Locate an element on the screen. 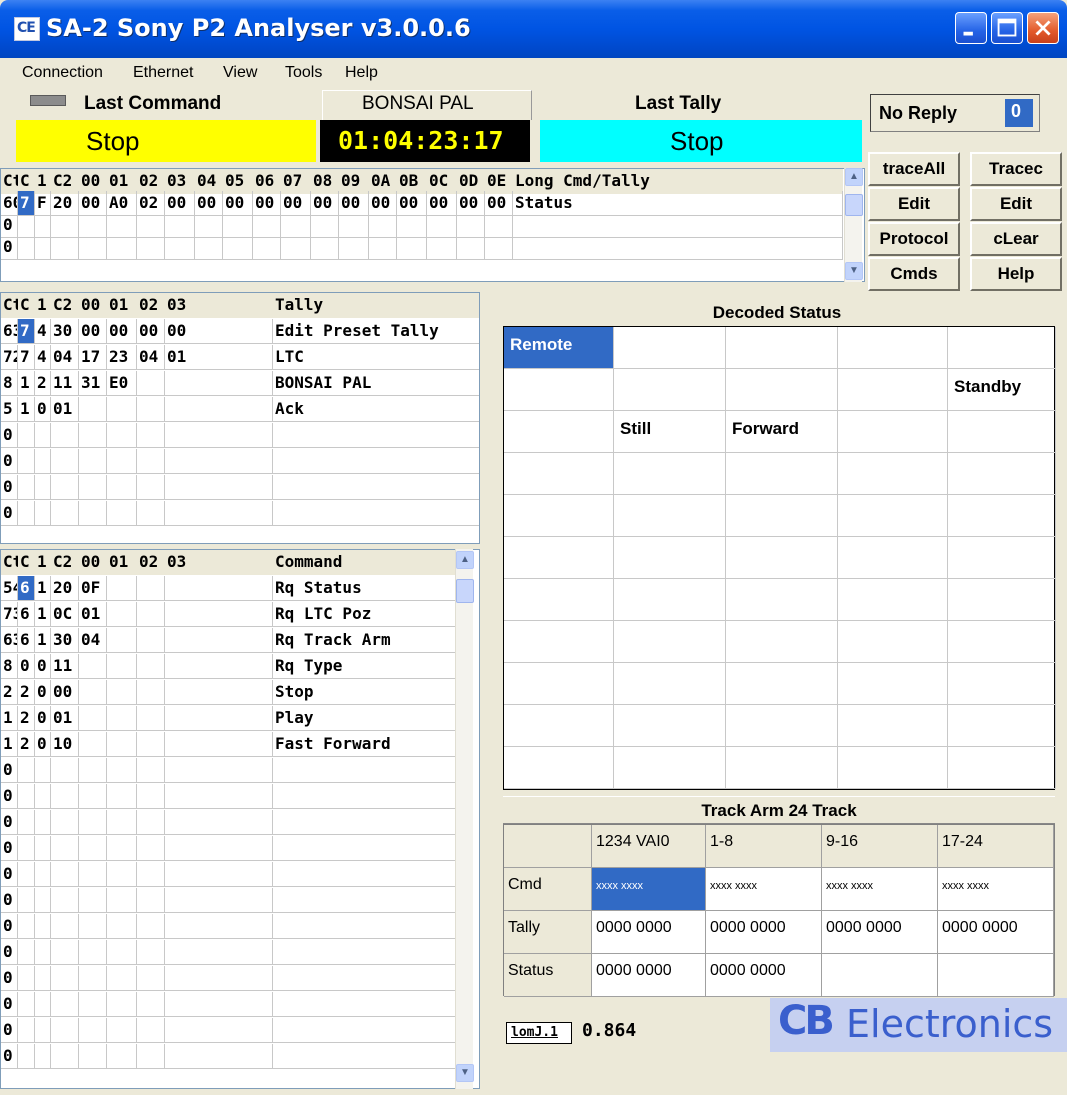 This screenshot has width=1067, height=1095. table-cell: 00 is located at coordinates (93, 331).